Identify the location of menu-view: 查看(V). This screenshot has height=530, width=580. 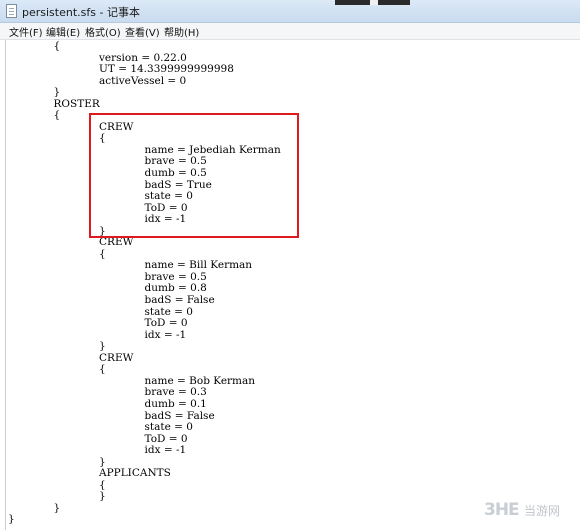
(142, 31).